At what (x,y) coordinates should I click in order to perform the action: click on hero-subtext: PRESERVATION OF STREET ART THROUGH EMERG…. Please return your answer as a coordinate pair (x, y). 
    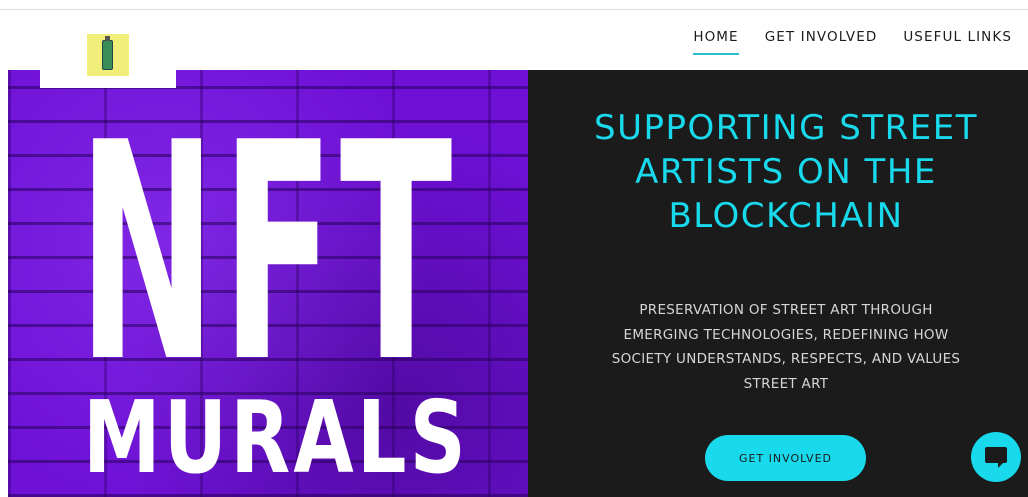
    Looking at the image, I should click on (786, 347).